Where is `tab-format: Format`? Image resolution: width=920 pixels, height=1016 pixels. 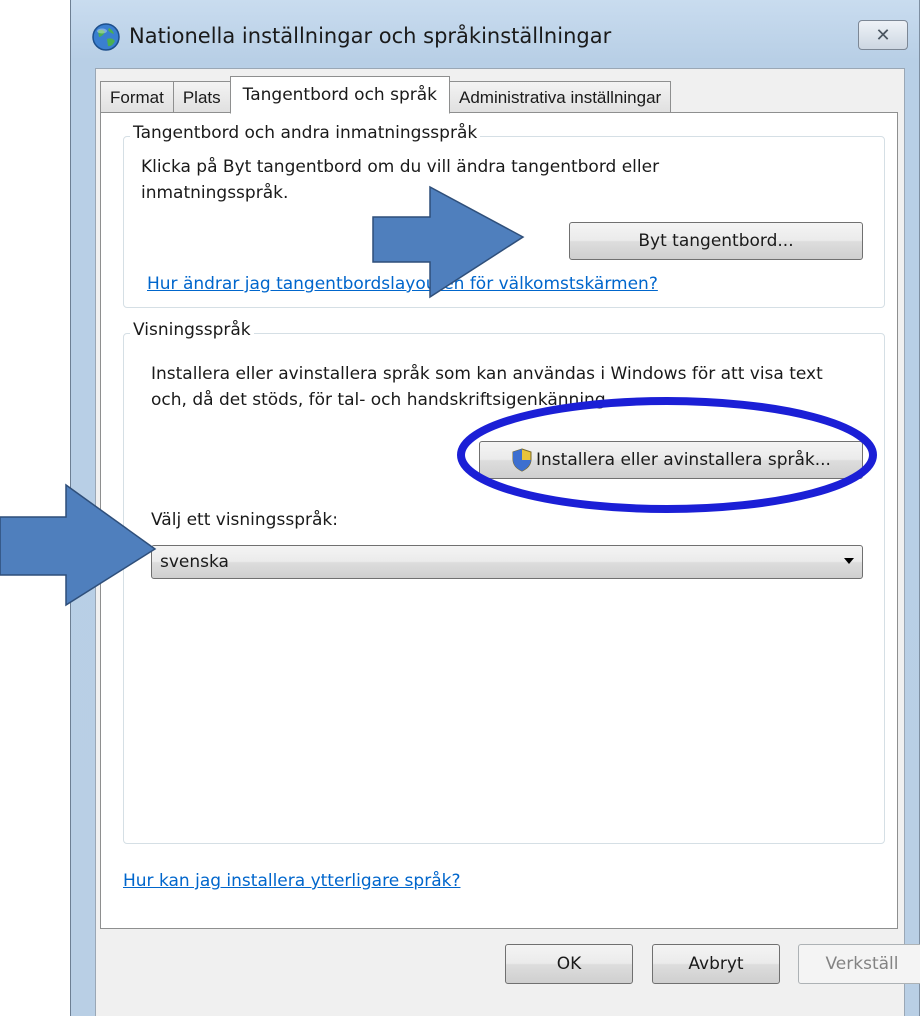 tab-format: Format is located at coordinates (137, 97).